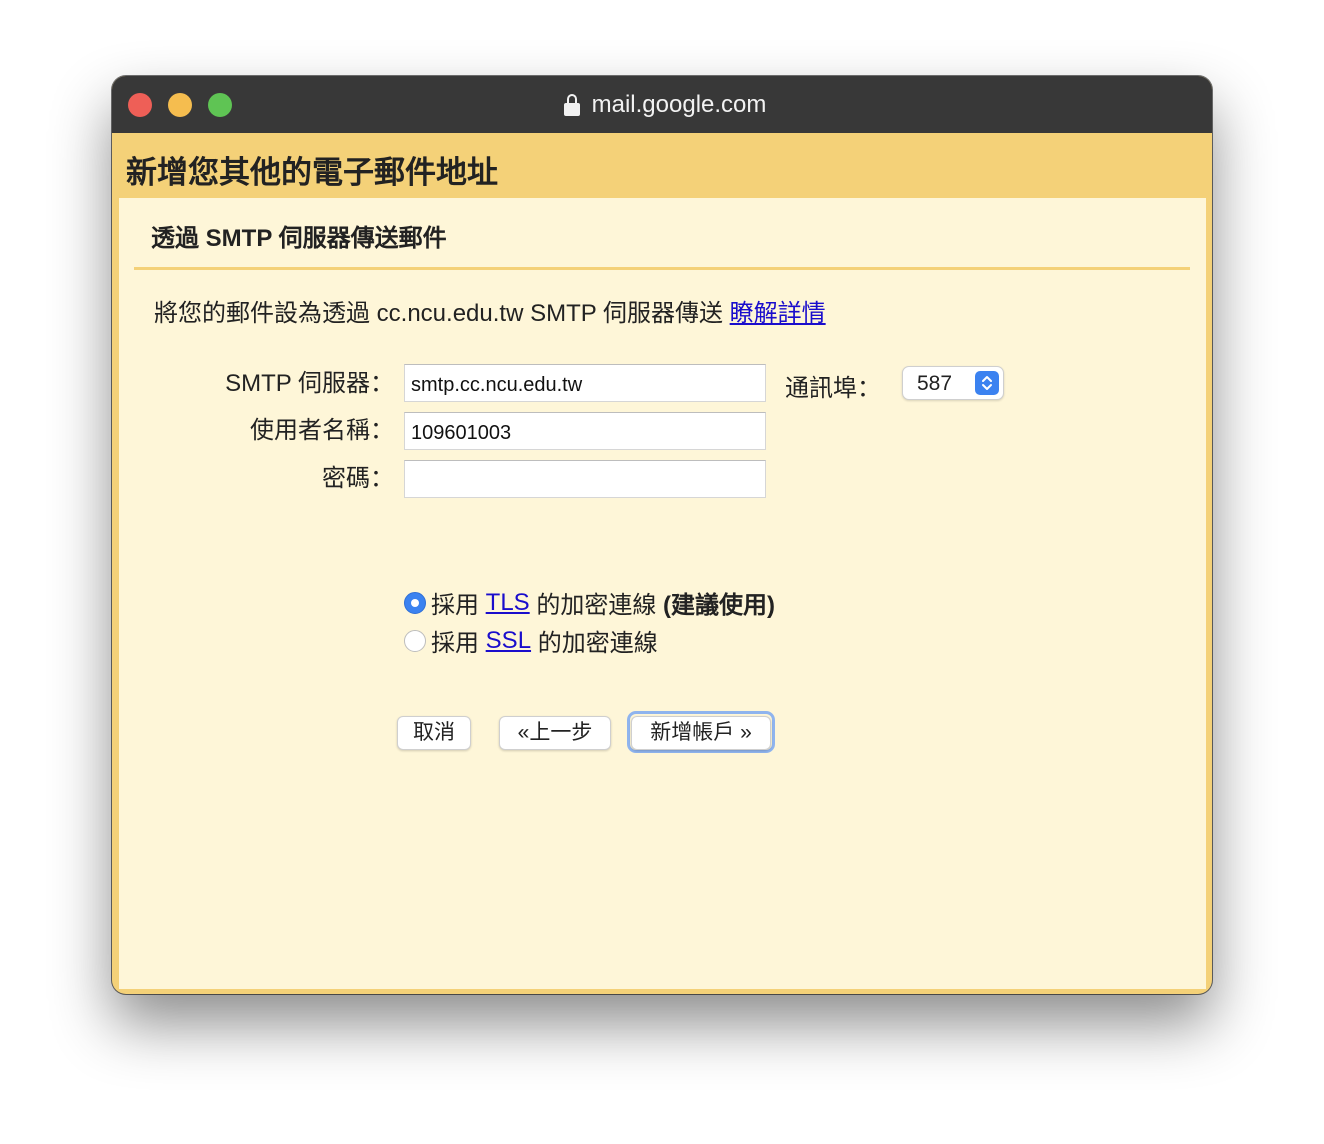 The height and width of the screenshot is (1144, 1324). Describe the element at coordinates (662, 268) in the screenshot. I see `section-divider` at that location.